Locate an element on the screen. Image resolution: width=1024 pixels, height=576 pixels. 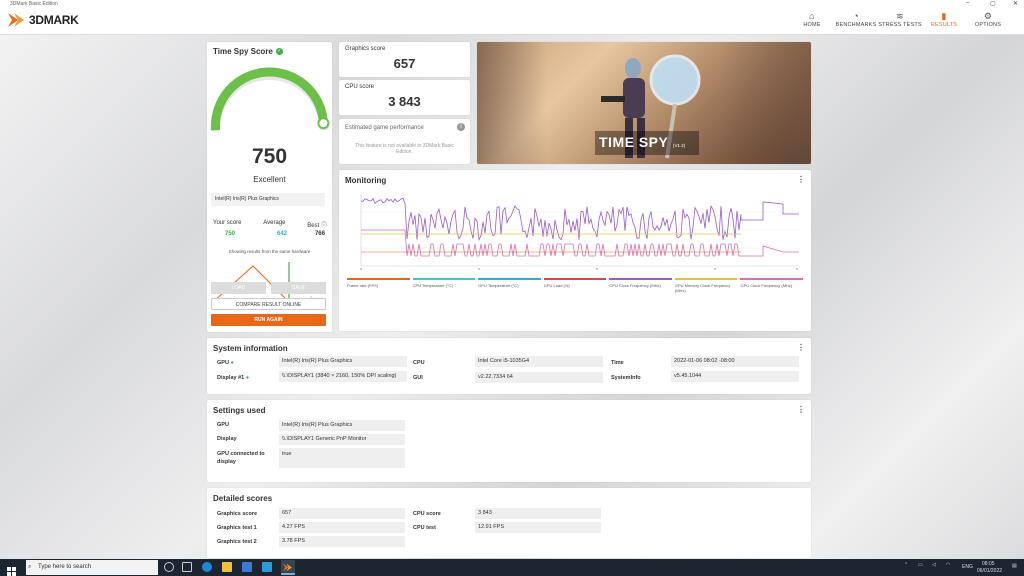
task-view-icon is located at coordinates (187, 567).